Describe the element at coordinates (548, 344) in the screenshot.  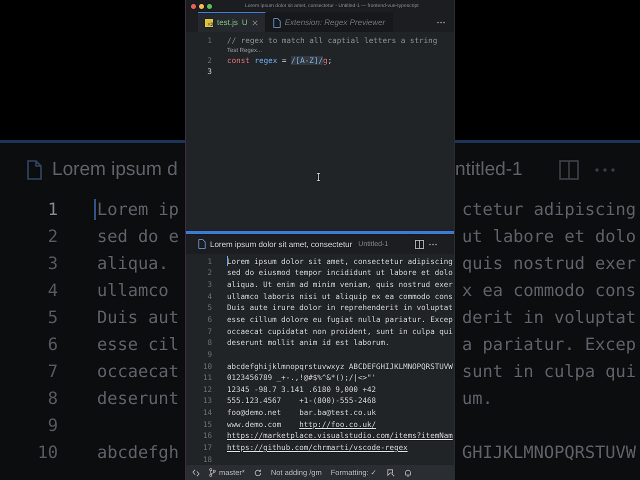
I see `code-text: a pariatur. Excep` at that location.